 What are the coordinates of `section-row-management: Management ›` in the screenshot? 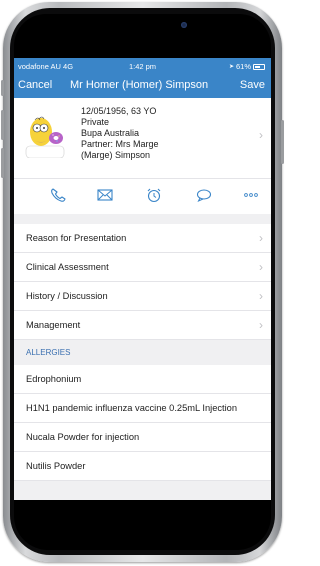 It's located at (142, 325).